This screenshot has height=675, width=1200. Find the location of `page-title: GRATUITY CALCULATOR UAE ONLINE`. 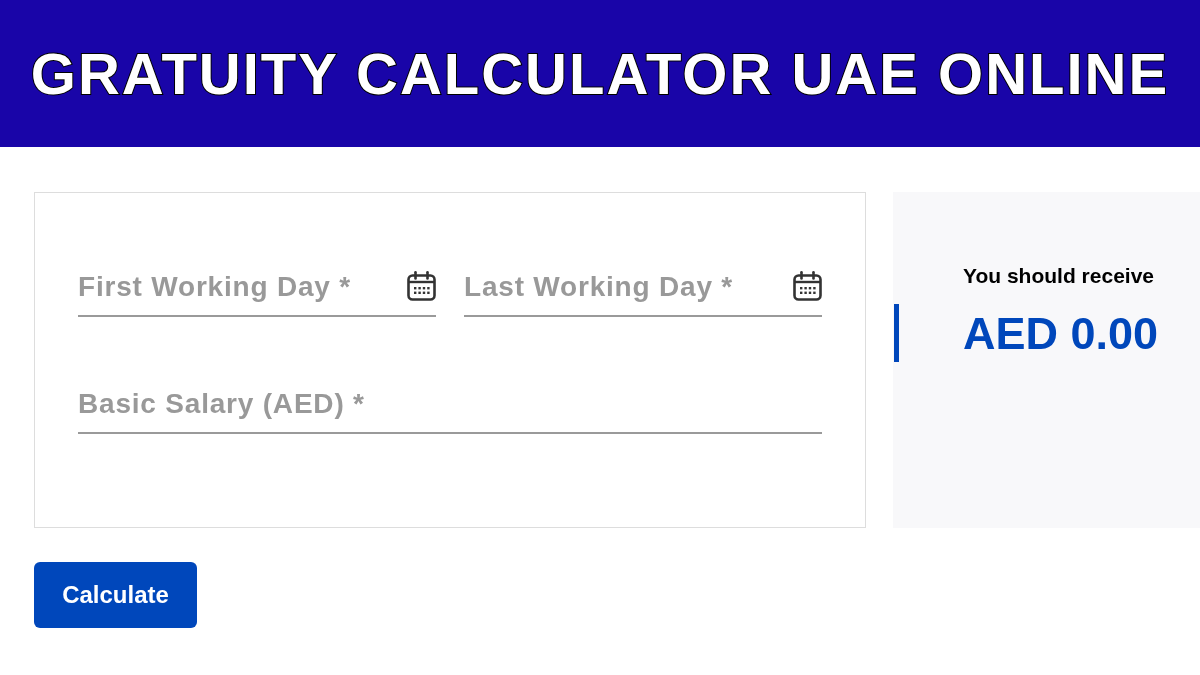

page-title: GRATUITY CALCULATOR UAE ONLINE is located at coordinates (600, 74).